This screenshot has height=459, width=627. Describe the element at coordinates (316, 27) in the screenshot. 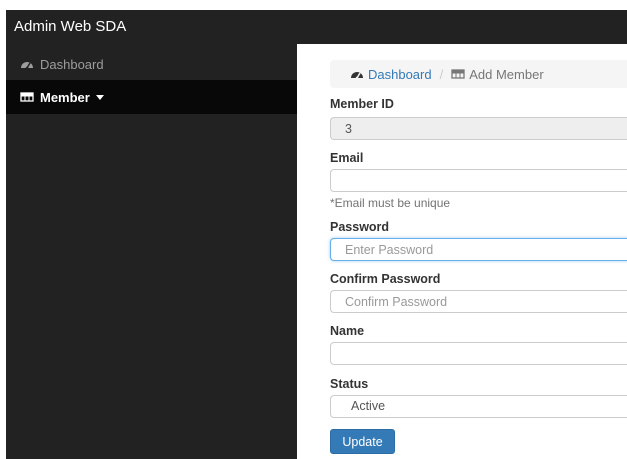

I see `top-navbar: Admin Web SDA` at that location.